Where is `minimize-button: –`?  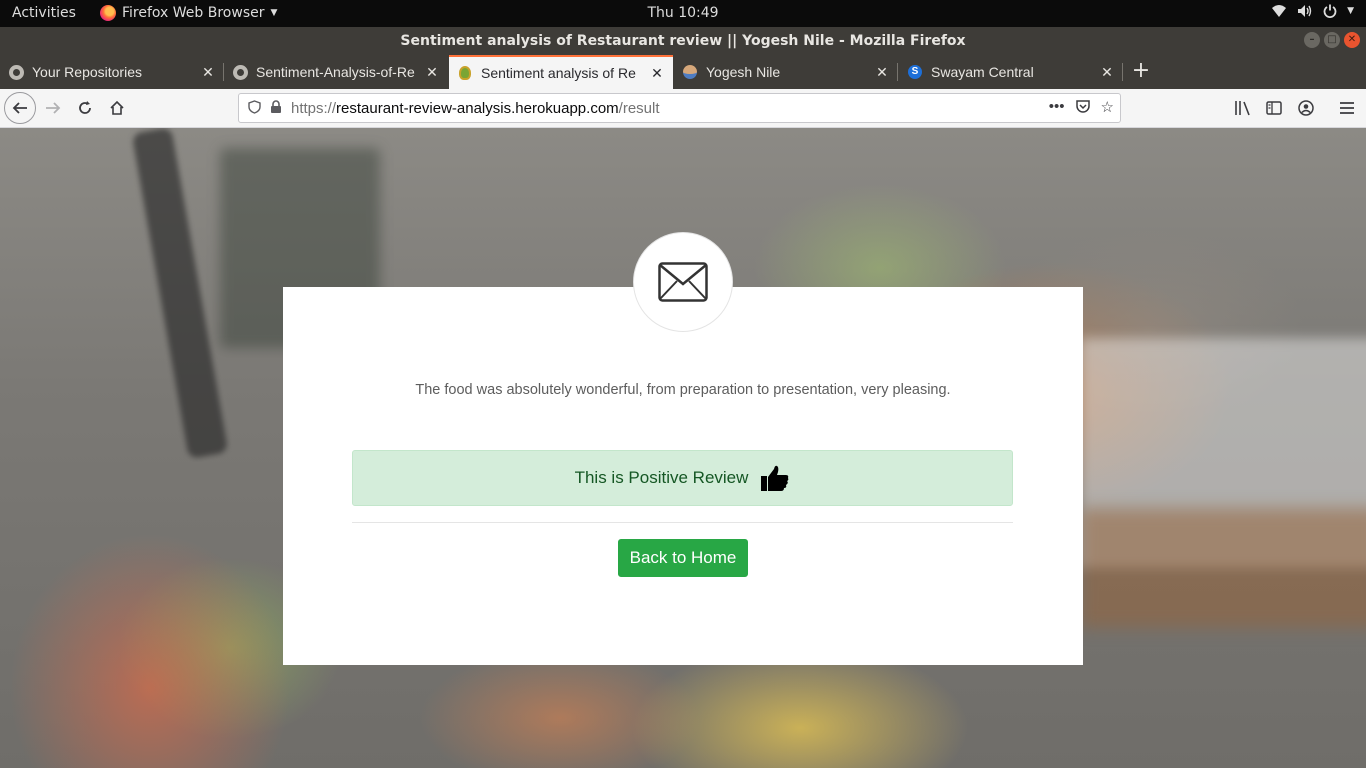 minimize-button: – is located at coordinates (1312, 40).